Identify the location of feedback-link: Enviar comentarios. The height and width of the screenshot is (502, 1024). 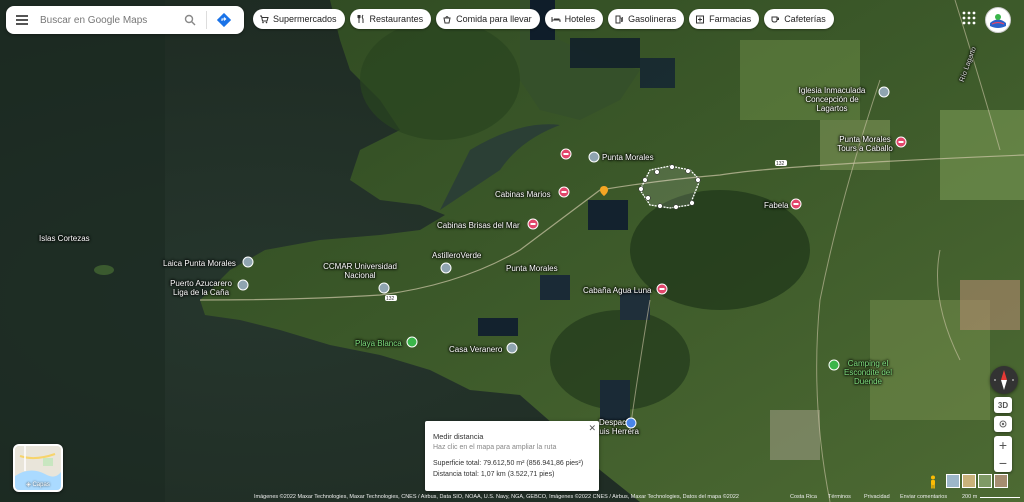
(923, 497).